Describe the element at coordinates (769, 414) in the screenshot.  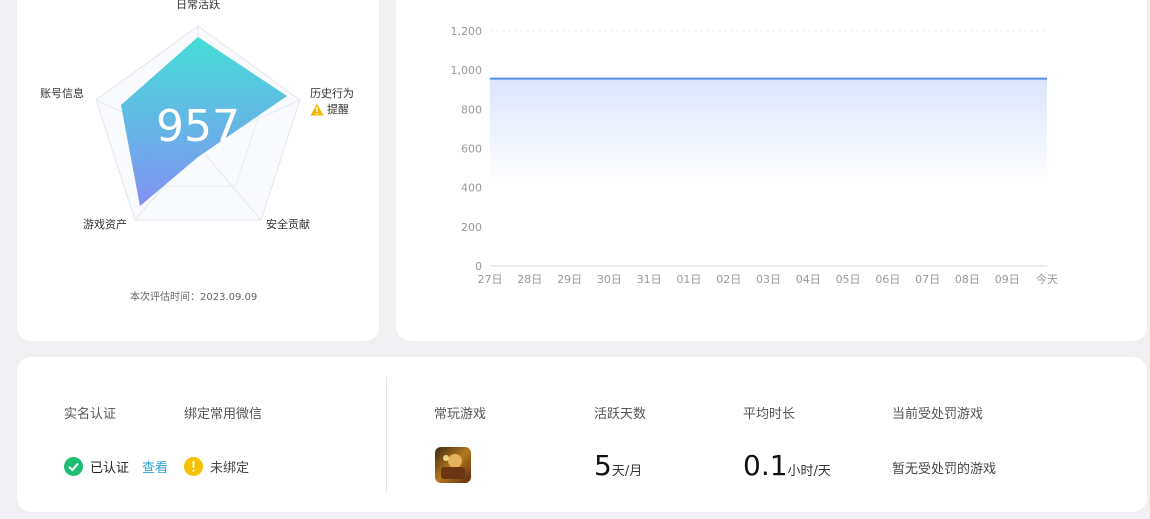
I see `avg-duration-header: 平均时长` at that location.